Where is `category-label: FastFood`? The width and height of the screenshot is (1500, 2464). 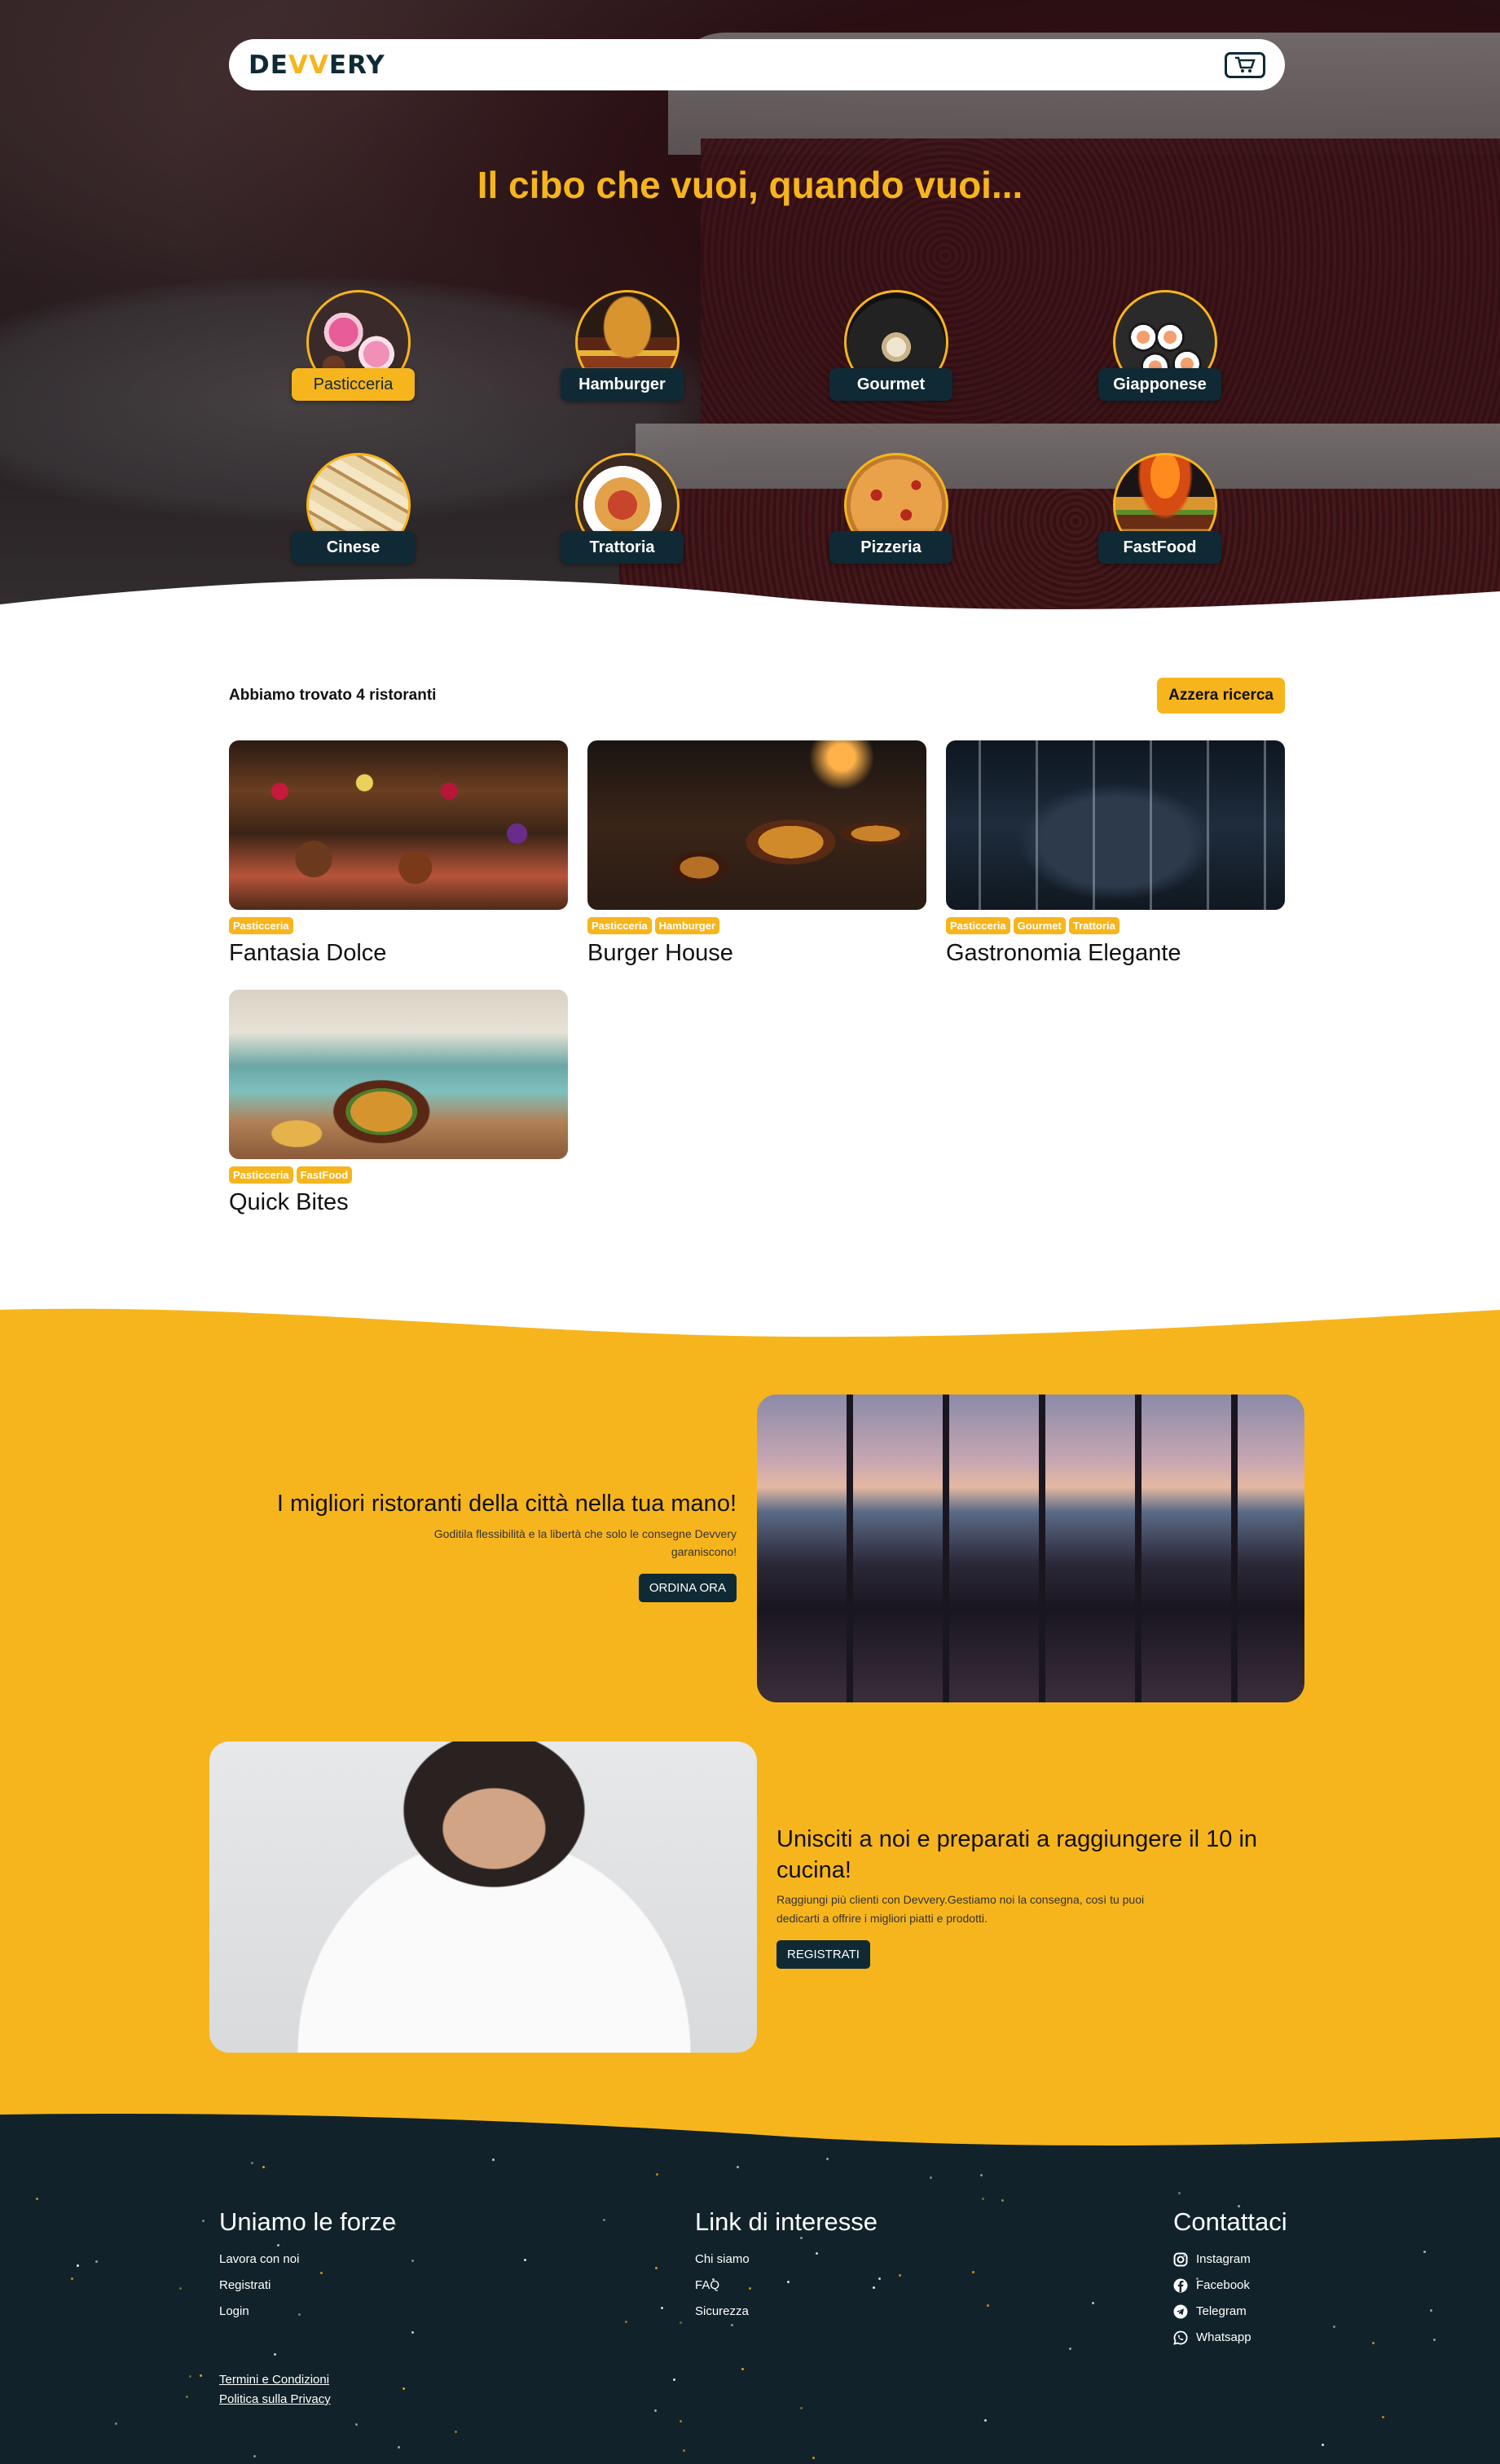 category-label: FastFood is located at coordinates (1160, 547).